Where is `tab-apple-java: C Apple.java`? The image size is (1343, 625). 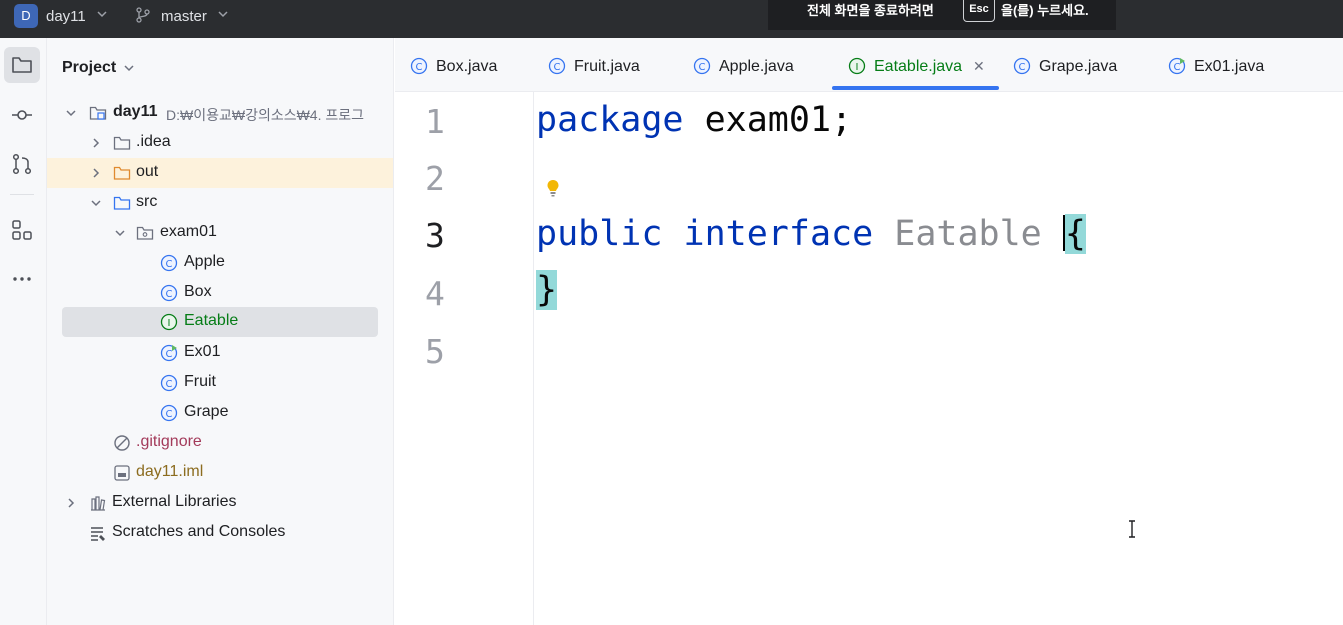 tab-apple-java: C Apple.java is located at coordinates (753, 65).